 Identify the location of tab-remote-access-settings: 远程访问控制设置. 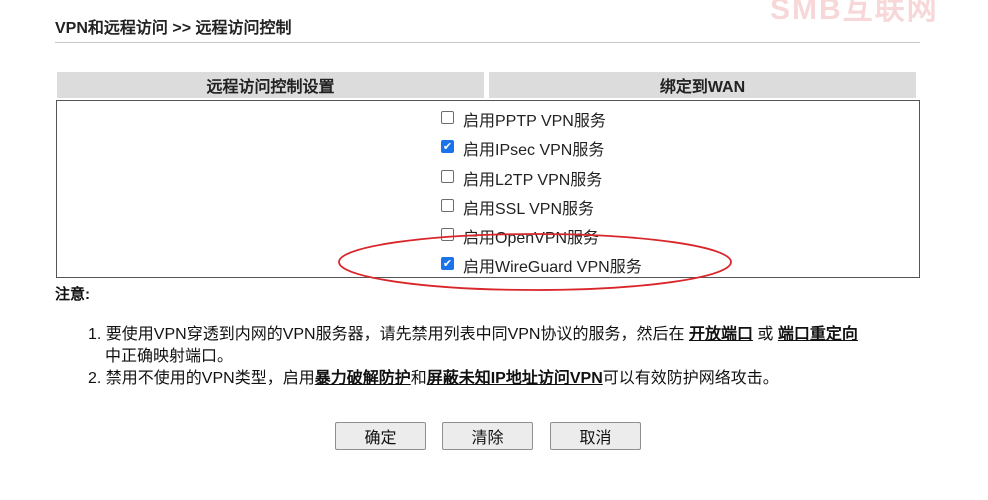
(270, 85).